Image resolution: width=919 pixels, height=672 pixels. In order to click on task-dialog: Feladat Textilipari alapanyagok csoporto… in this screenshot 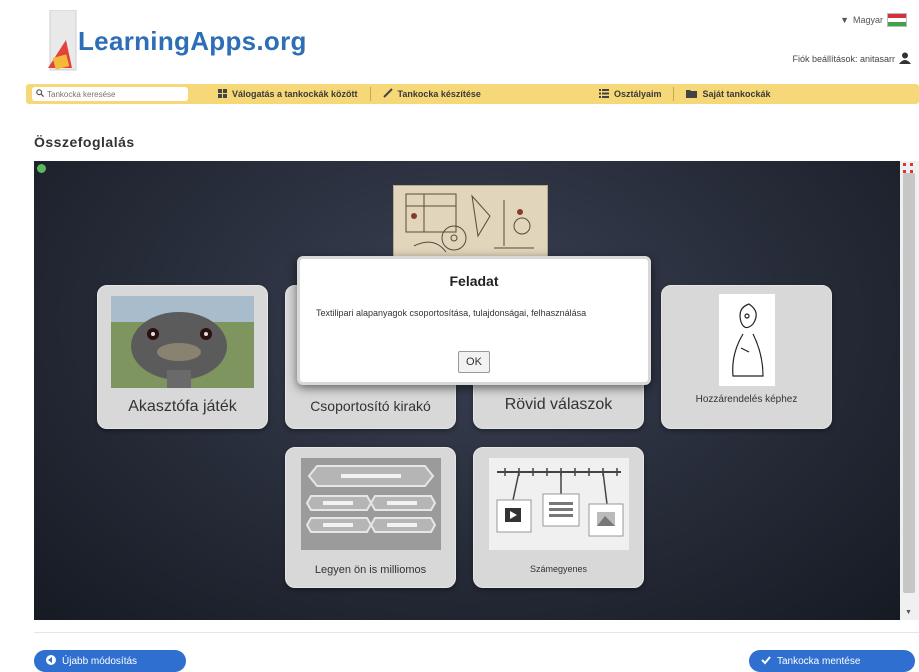, I will do `click(474, 320)`.